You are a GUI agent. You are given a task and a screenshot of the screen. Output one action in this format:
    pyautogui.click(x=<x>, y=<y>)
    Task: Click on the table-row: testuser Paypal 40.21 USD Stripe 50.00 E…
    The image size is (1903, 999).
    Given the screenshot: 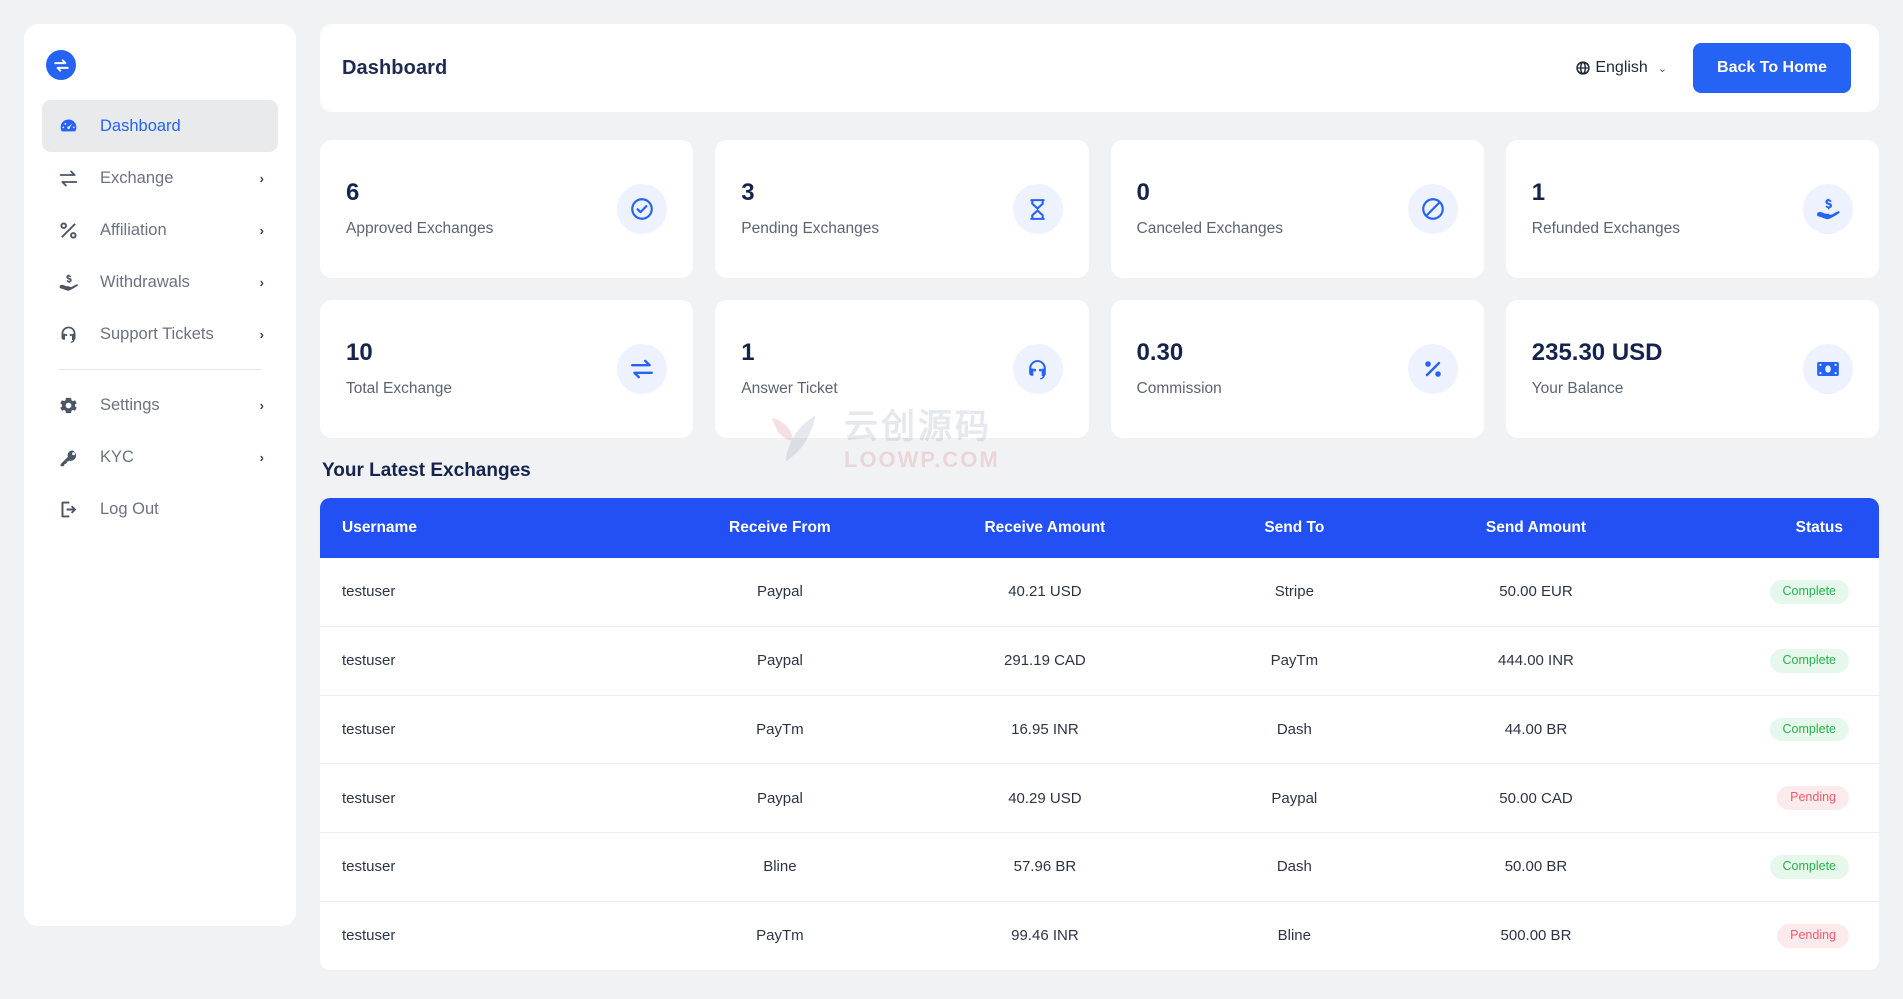 What is the action you would take?
    pyautogui.click(x=1099, y=592)
    